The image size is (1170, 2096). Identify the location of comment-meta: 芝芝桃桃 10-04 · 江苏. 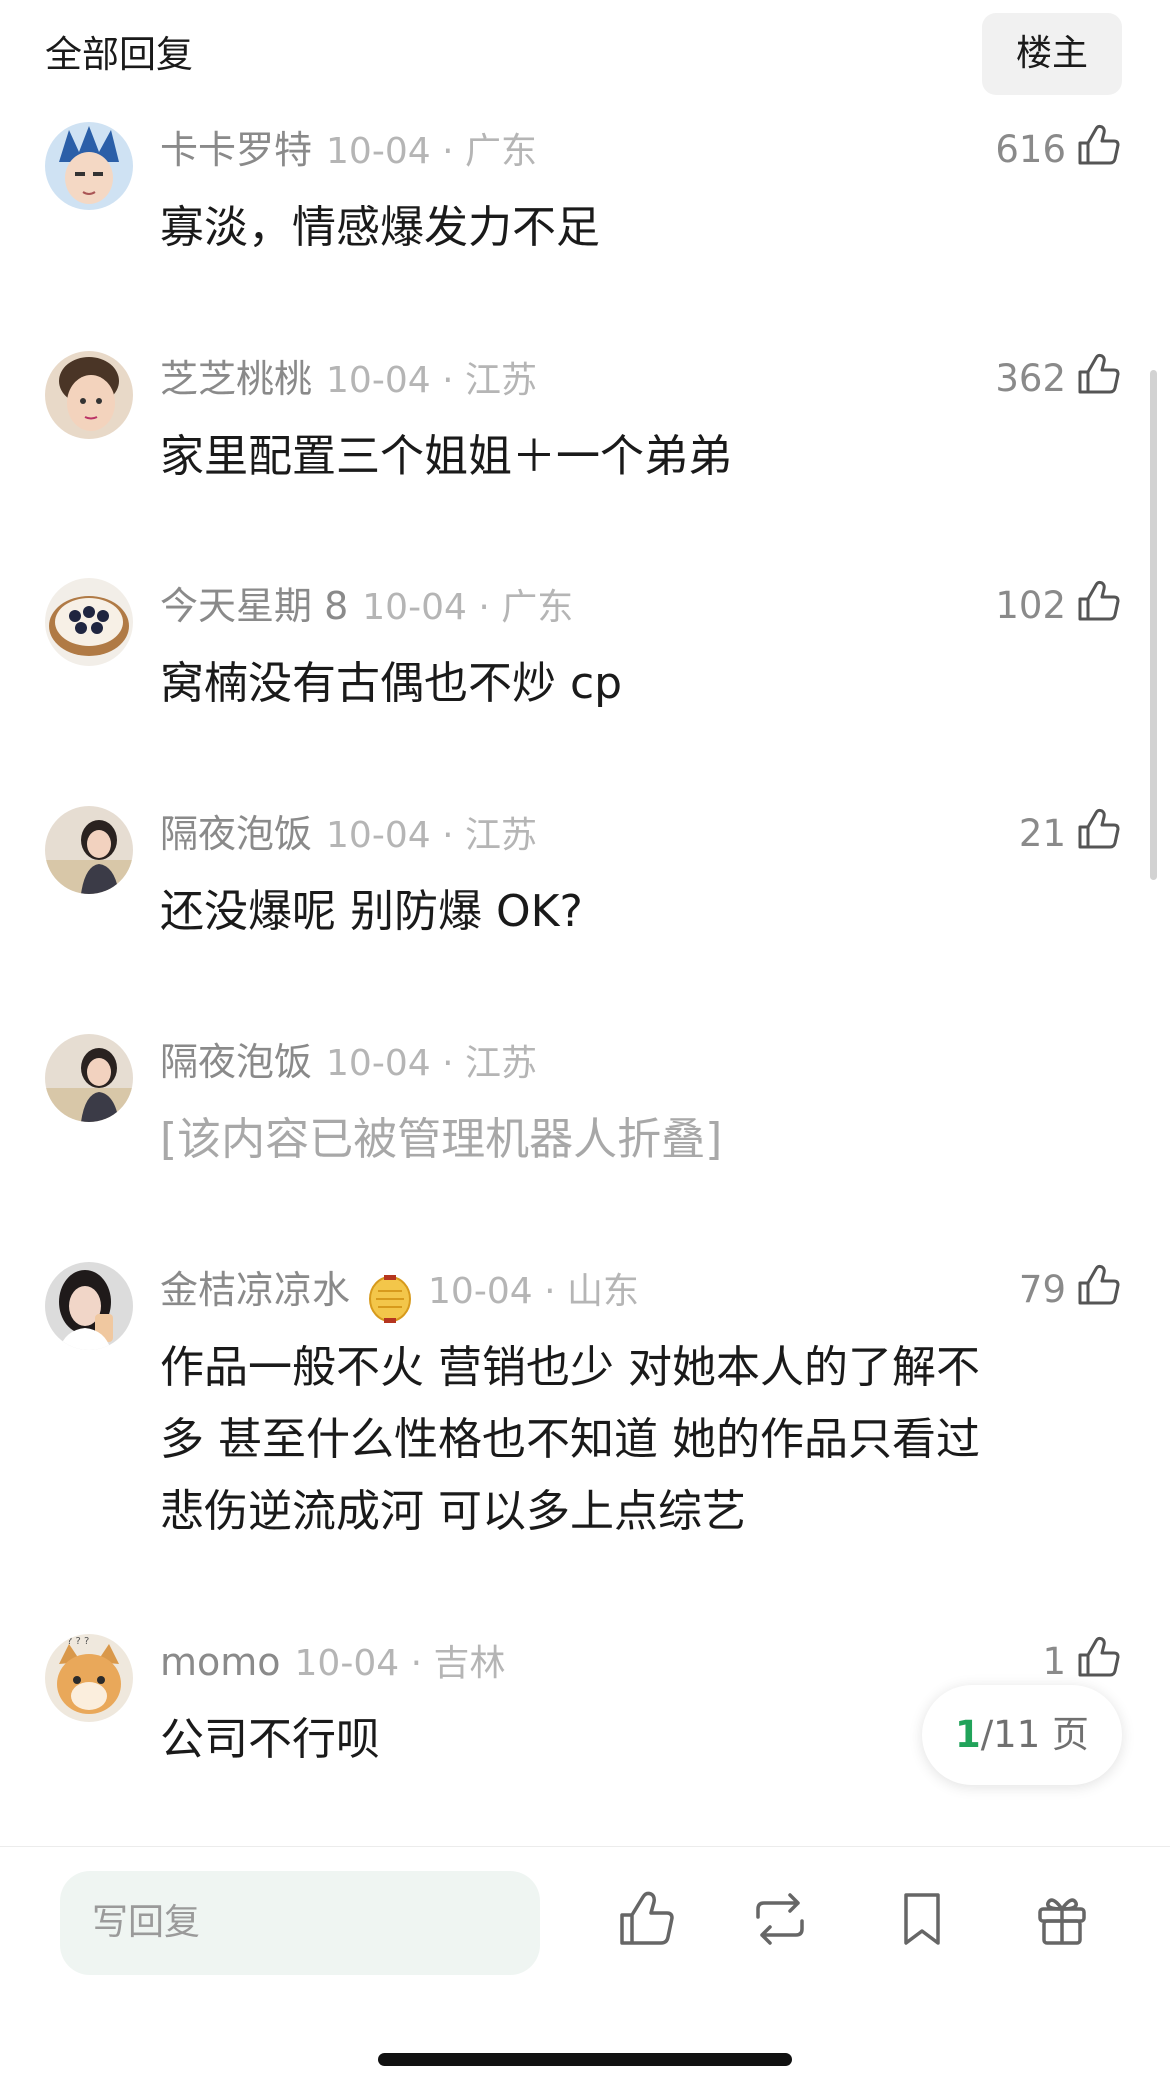
(348, 379).